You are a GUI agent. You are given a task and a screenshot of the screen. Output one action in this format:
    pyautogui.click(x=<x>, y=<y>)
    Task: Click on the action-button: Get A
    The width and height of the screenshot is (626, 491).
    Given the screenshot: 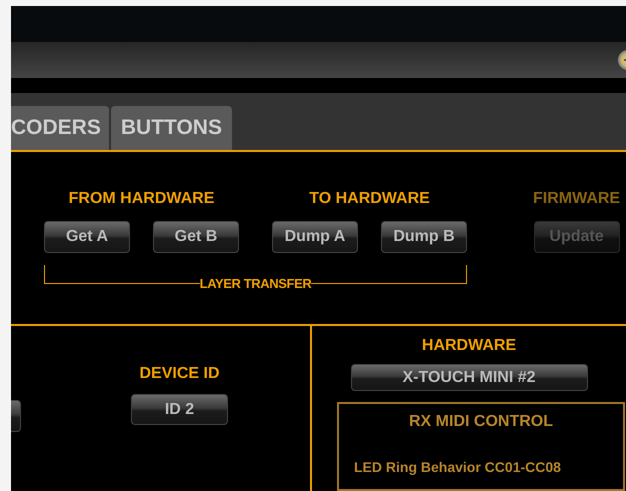 What is the action you would take?
    pyautogui.click(x=87, y=237)
    